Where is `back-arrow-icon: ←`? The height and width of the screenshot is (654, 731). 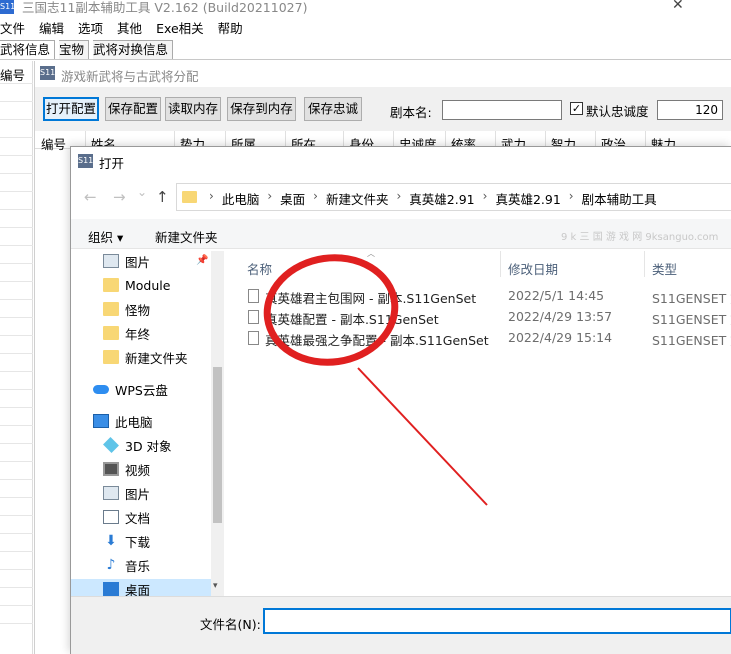 back-arrow-icon: ← is located at coordinates (90, 197).